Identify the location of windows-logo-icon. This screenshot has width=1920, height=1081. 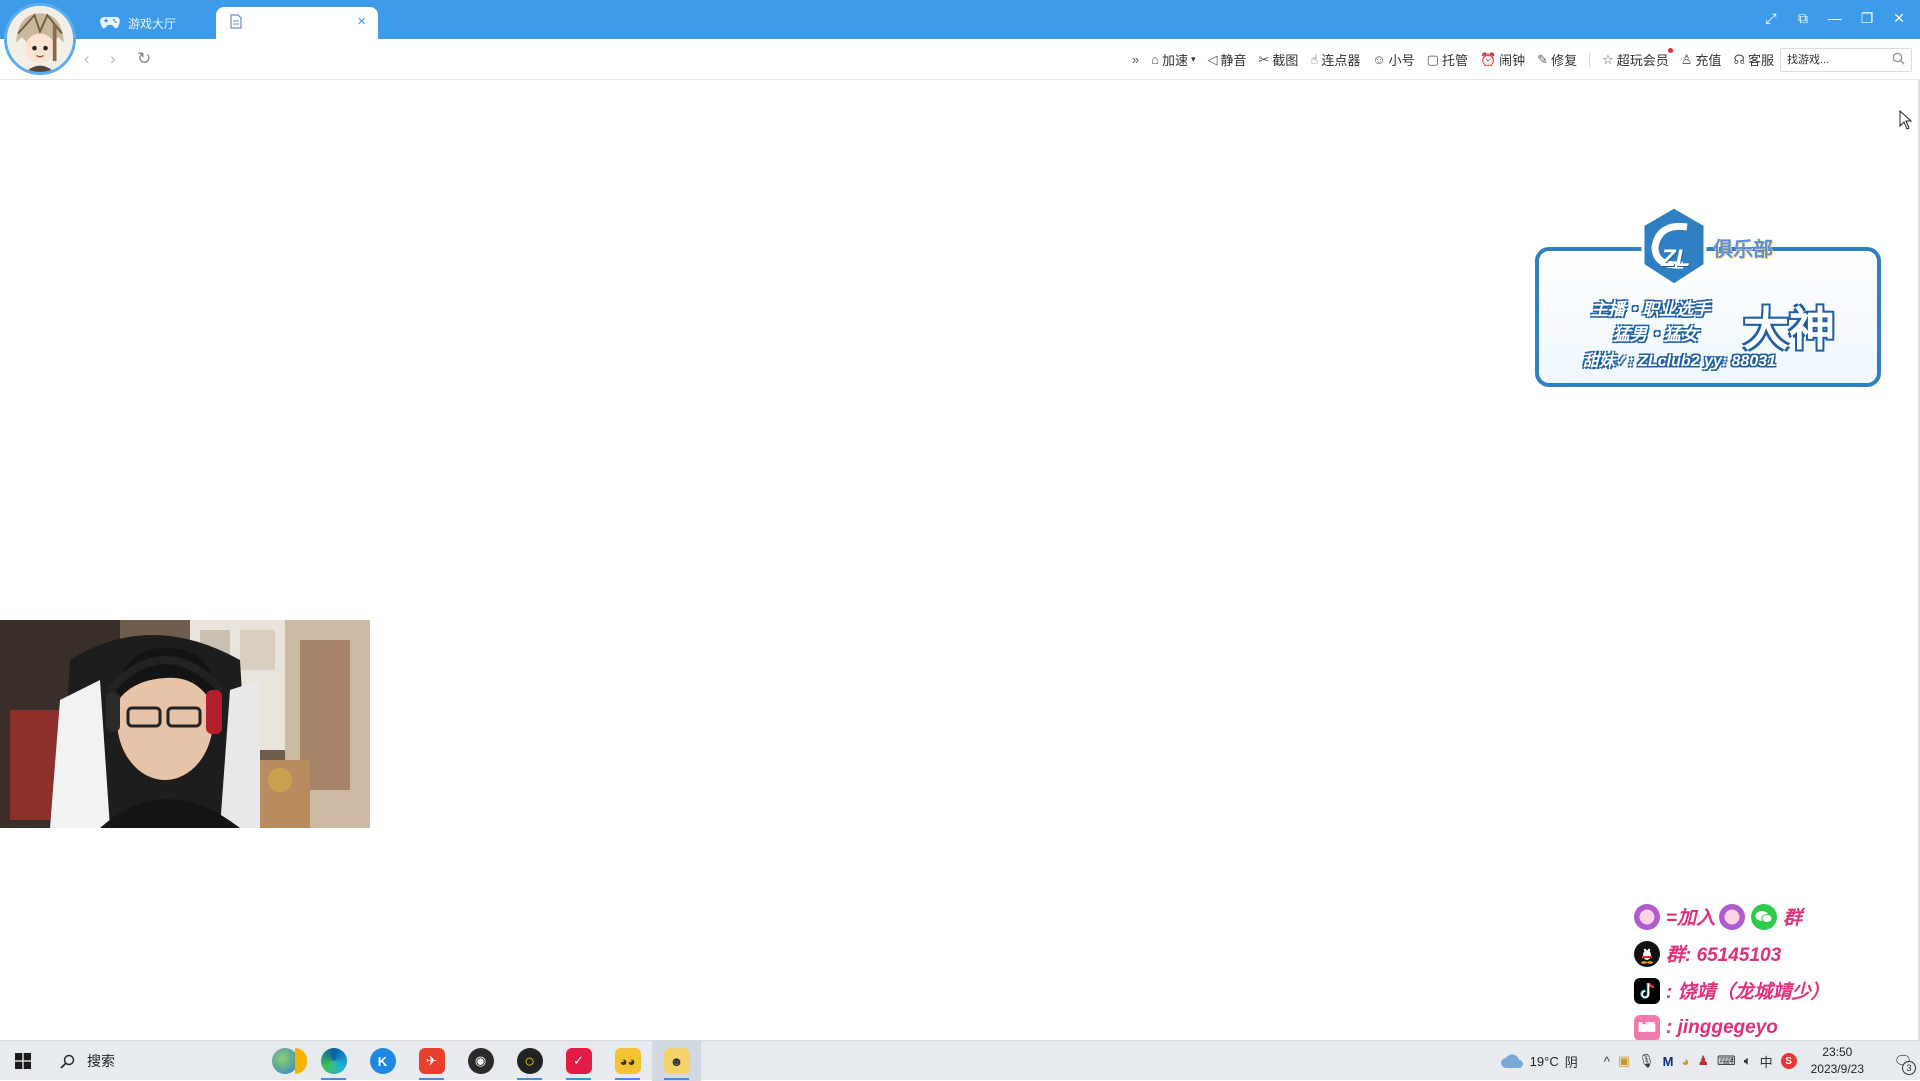
(23, 1061).